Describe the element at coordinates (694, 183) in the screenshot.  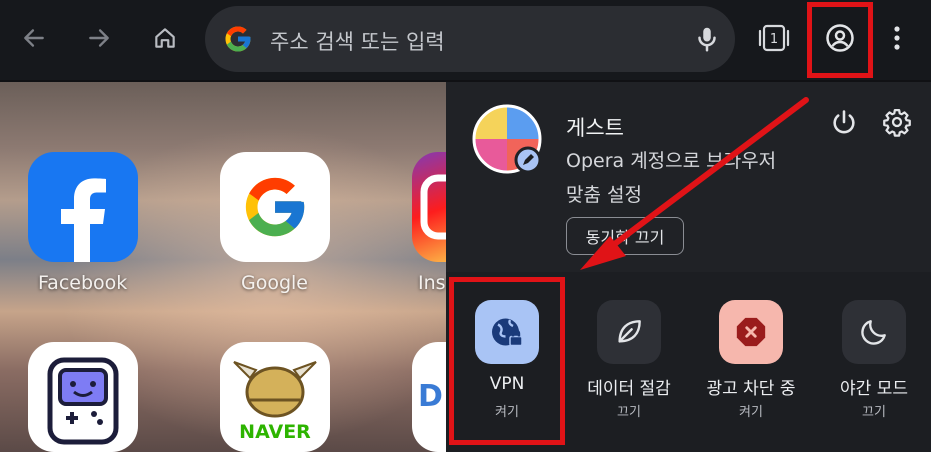
I see `annotation-arrow` at that location.